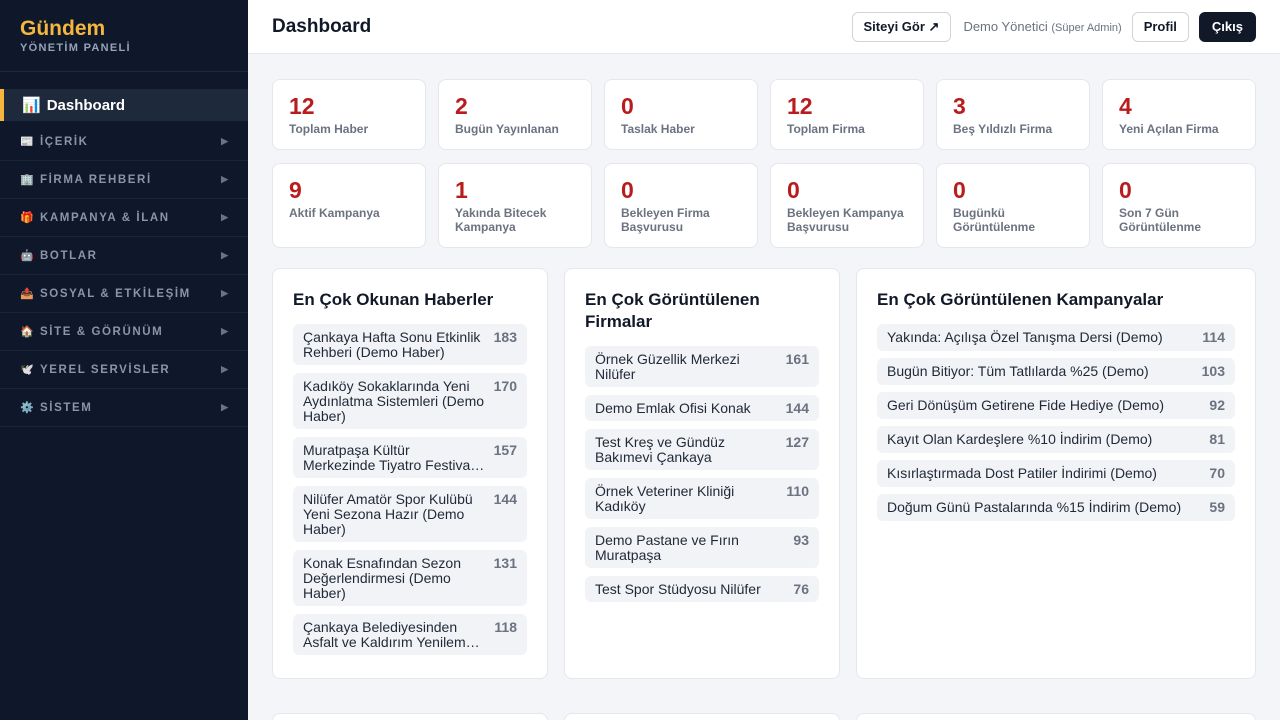 The height and width of the screenshot is (720, 1280). I want to click on item-count: 92, so click(1217, 405).